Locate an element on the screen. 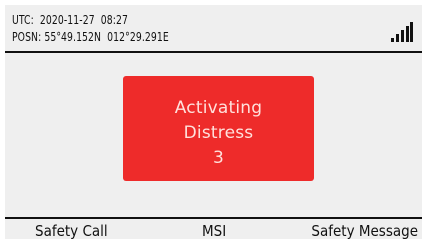 Image resolution: width=427 pixels, height=244 pixels. utc-time: UTC: 2020-11-27 08:27 is located at coordinates (70, 20).